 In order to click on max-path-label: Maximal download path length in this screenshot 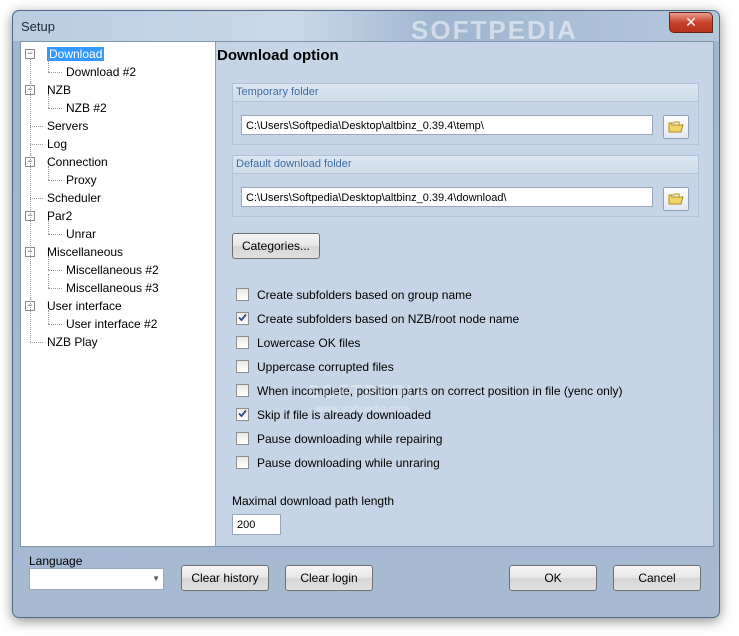, I will do `click(313, 501)`.